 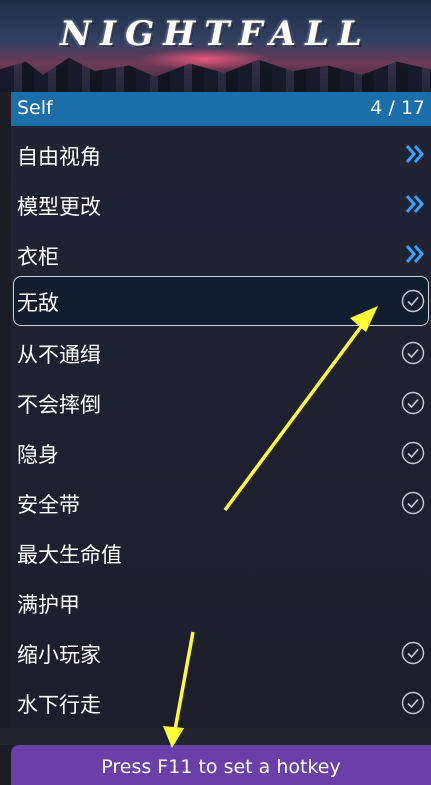 What do you see at coordinates (221, 603) in the screenshot?
I see `menu-item-full-armor: 满护甲` at bounding box center [221, 603].